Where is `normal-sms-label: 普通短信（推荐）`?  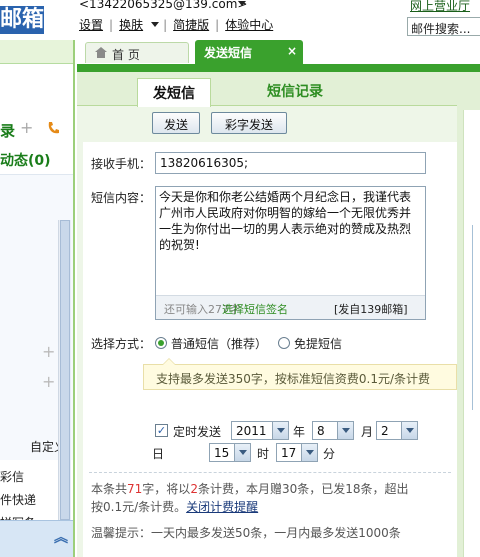
normal-sms-label: 普通短信（推荐） is located at coordinates (219, 343).